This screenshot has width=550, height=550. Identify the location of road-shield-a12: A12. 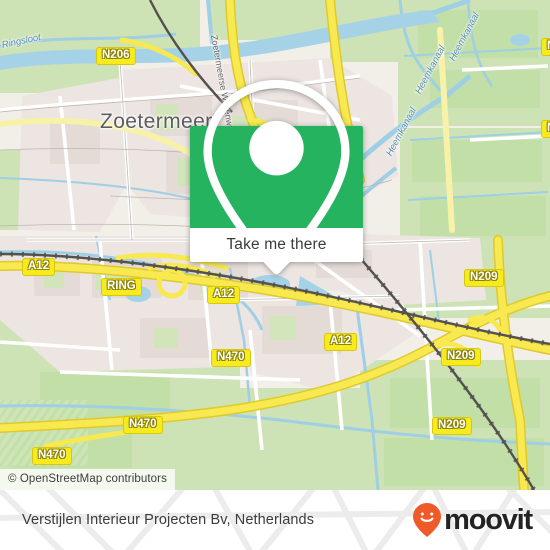
(39, 267).